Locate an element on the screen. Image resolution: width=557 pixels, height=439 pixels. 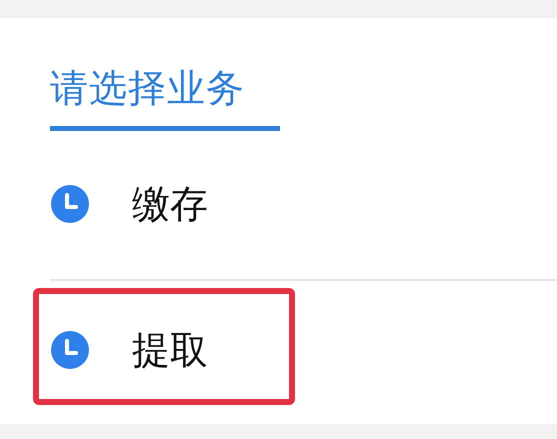
service-option: 提取 is located at coordinates (170, 350).